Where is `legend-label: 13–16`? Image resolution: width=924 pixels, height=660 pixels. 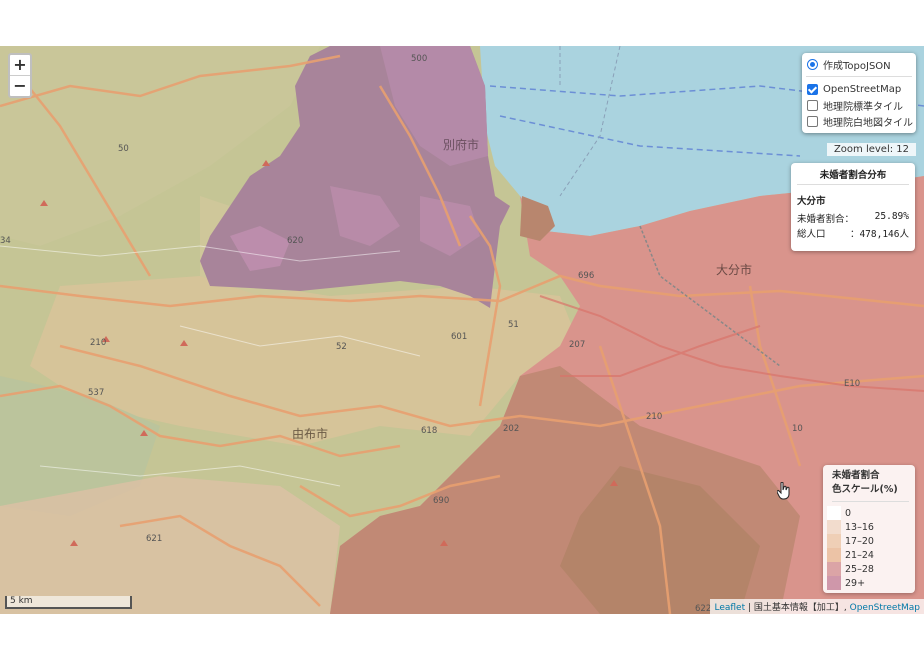 legend-label: 13–16 is located at coordinates (859, 527).